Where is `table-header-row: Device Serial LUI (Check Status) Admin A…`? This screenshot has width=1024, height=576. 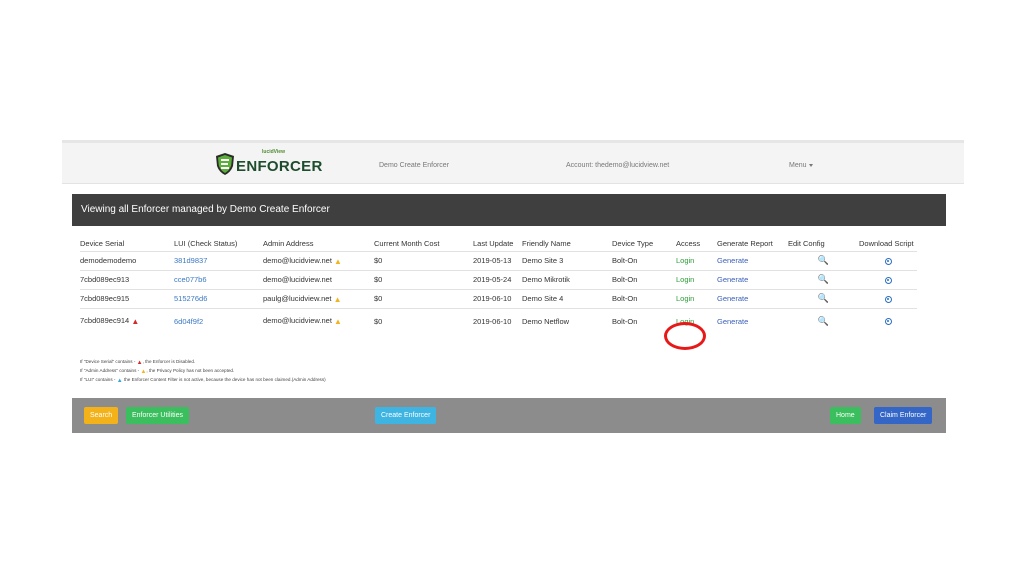 table-header-row: Device Serial LUI (Check Status) Admin A… is located at coordinates (498, 243).